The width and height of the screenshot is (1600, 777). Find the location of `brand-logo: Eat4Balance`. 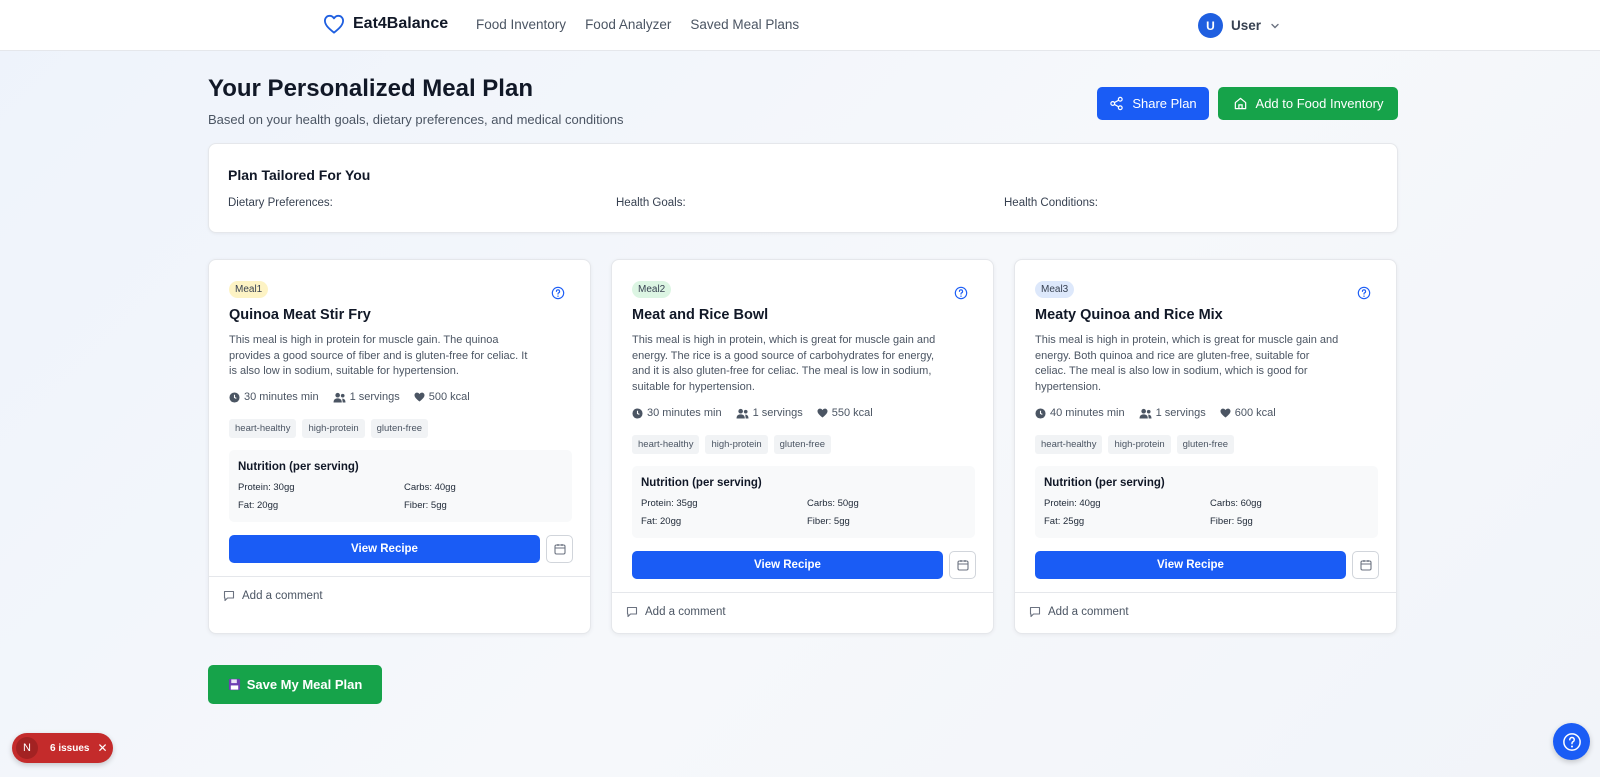

brand-logo: Eat4Balance is located at coordinates (385, 24).